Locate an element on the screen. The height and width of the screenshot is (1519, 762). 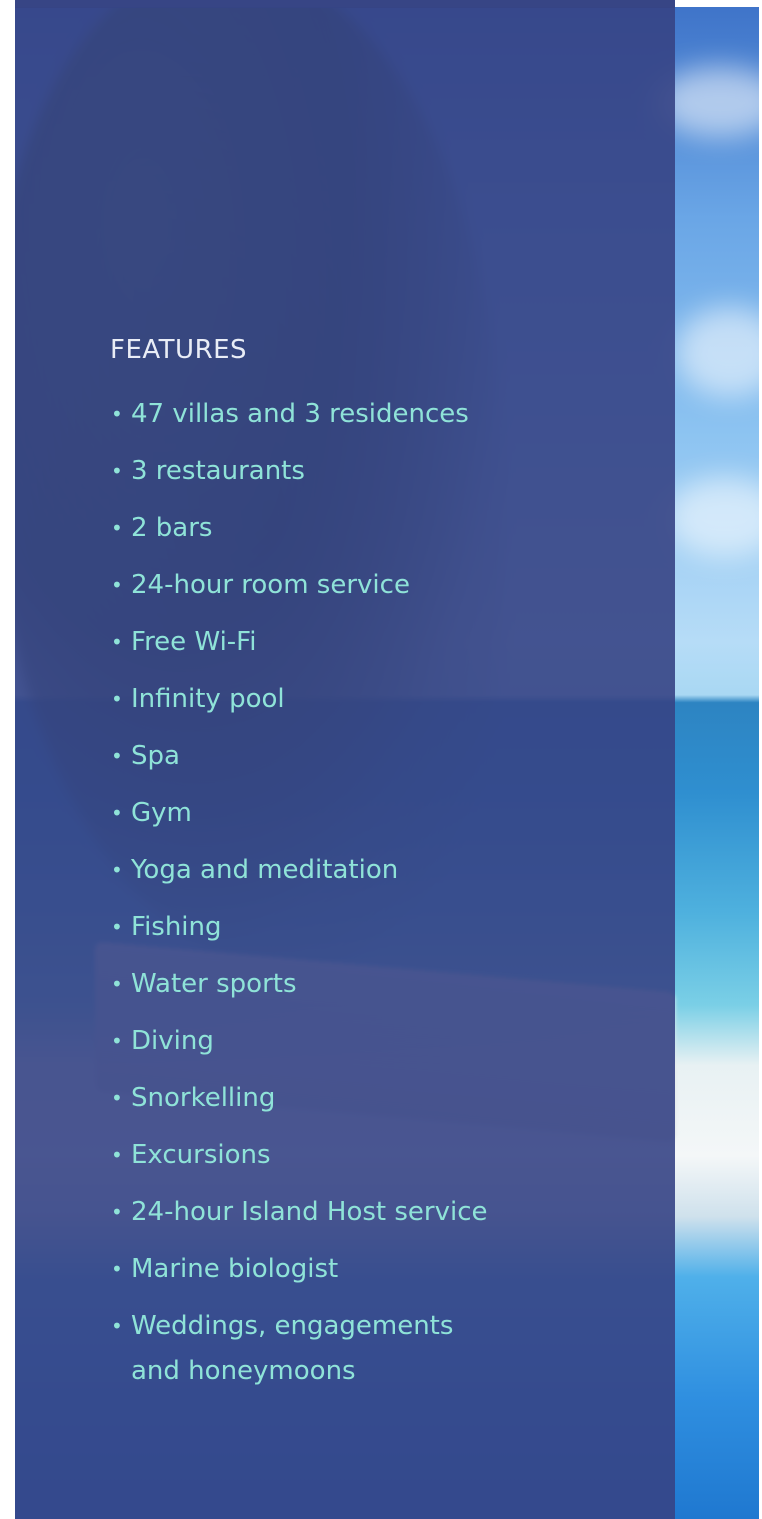
feature-label: Spa is located at coordinates (155, 756).